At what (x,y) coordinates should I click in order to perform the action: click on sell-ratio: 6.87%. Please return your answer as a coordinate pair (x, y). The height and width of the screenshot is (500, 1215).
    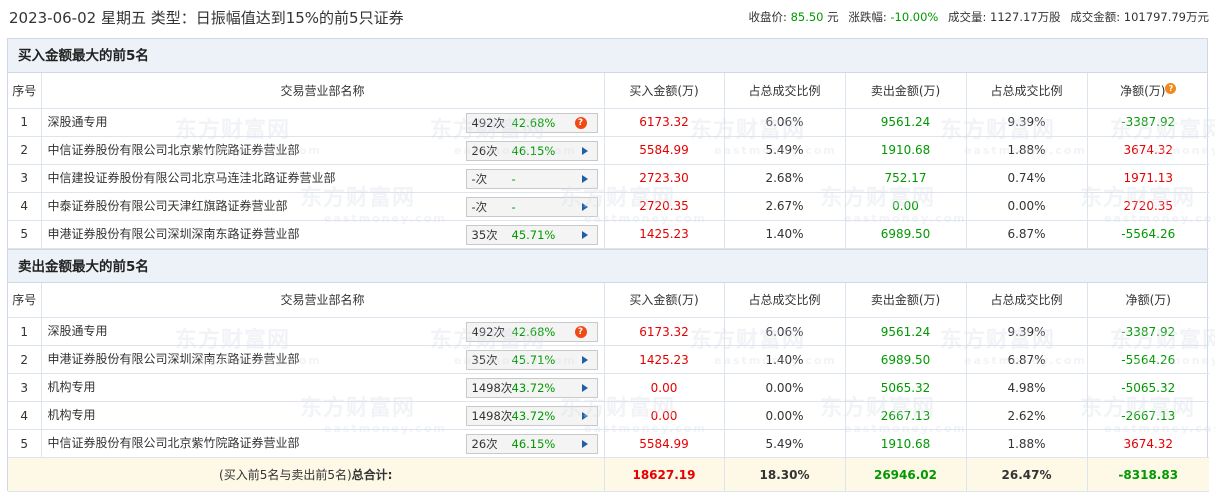
    Looking at the image, I should click on (1027, 234).